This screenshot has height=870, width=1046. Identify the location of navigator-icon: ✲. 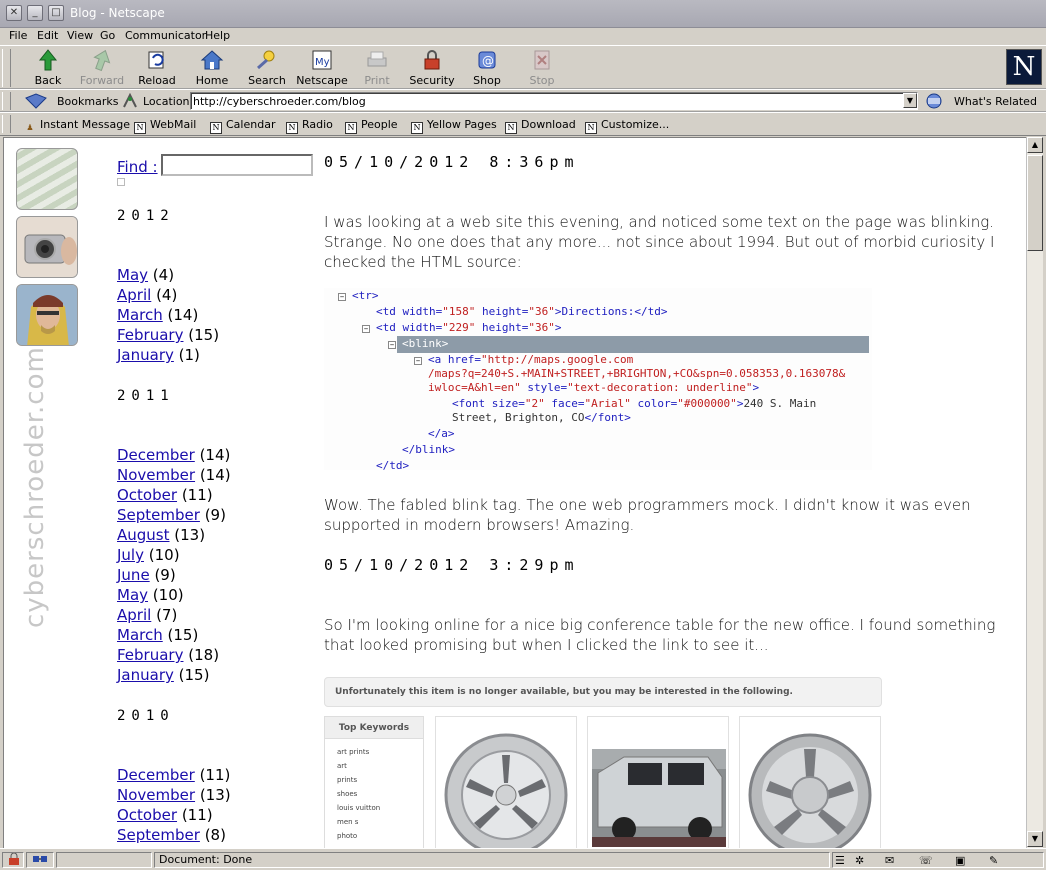
(859, 861).